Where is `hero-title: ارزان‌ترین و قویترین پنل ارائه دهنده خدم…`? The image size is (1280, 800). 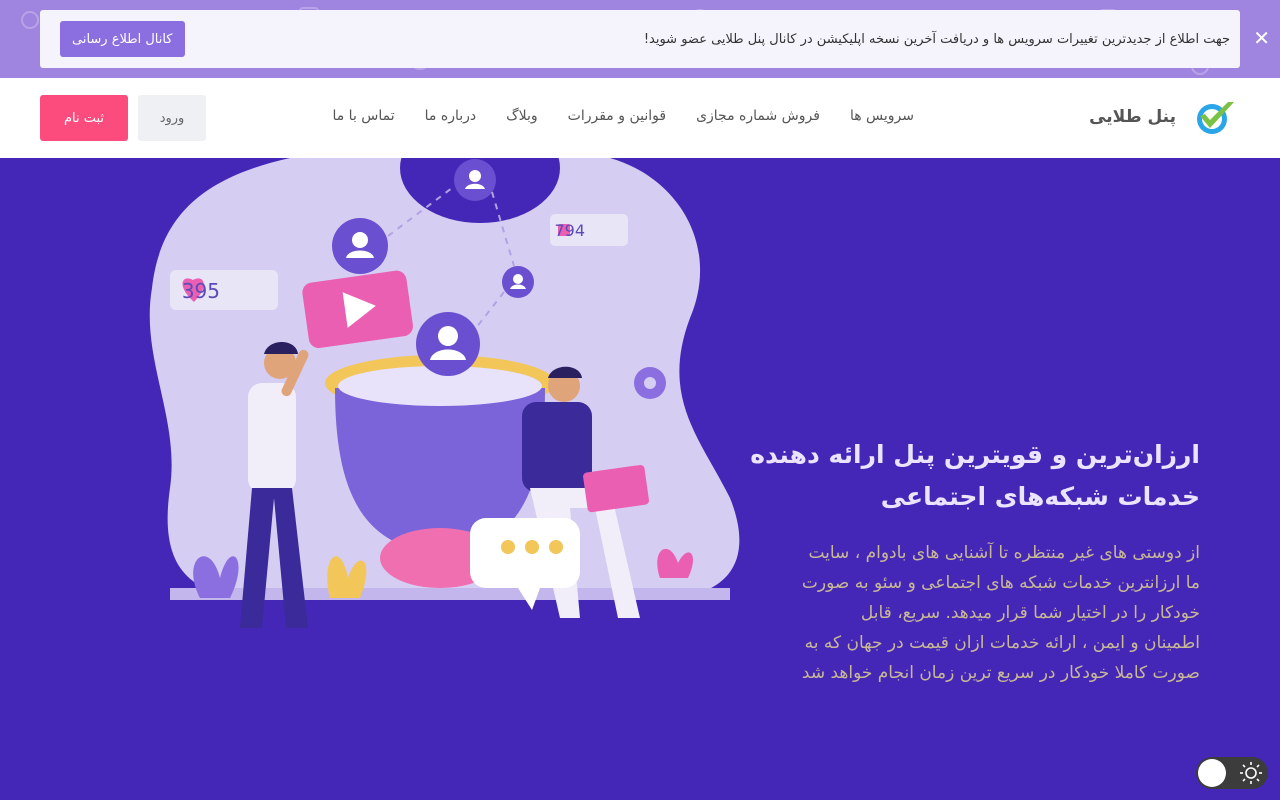 hero-title: ارزان‌ترین و قویترین پنل ارائه دهنده خدم… is located at coordinates (975, 475).